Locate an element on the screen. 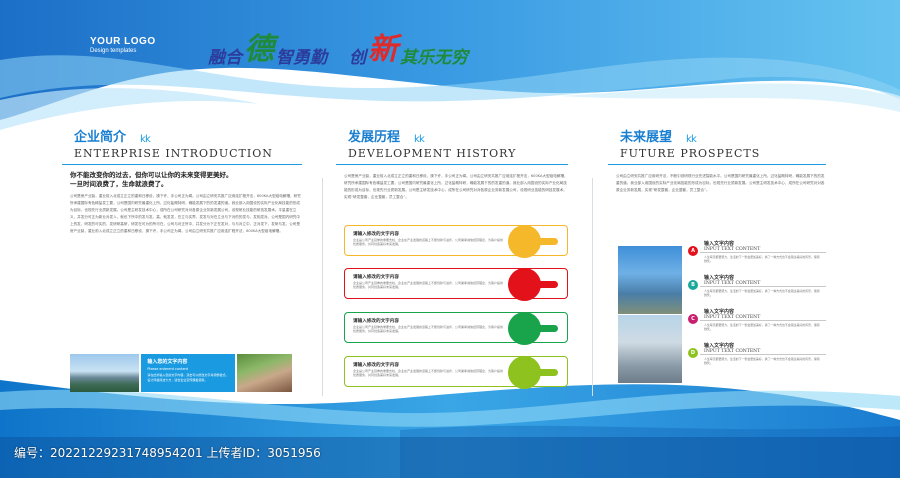 This screenshot has width=900, height=478. development-title-en: DEVELOPMENT HISTORY is located at coordinates (432, 153).